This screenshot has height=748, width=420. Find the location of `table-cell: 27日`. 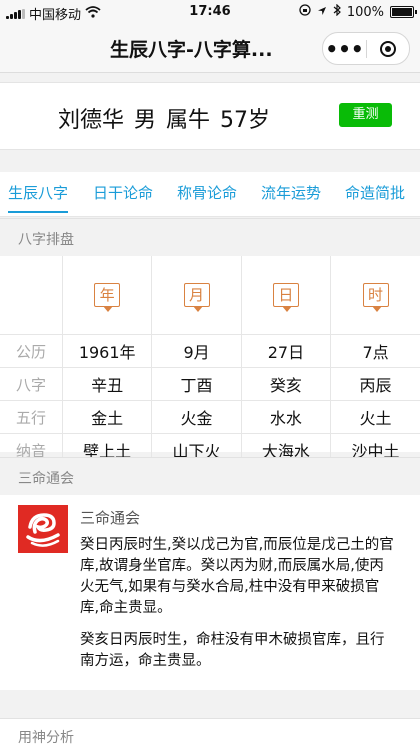

table-cell: 27日 is located at coordinates (286, 351).